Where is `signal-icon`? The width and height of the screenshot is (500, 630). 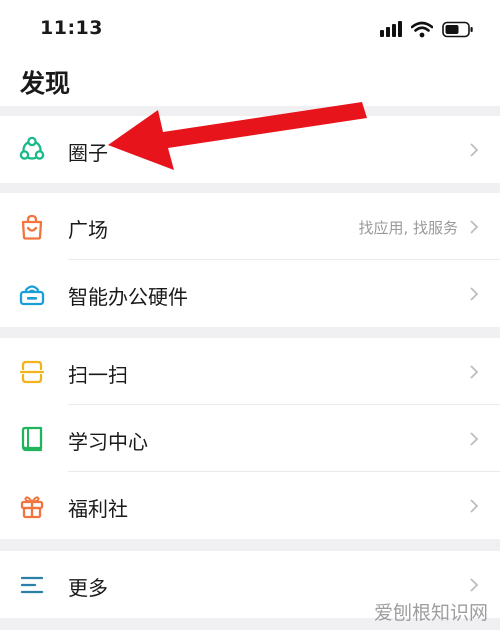 signal-icon is located at coordinates (391, 29).